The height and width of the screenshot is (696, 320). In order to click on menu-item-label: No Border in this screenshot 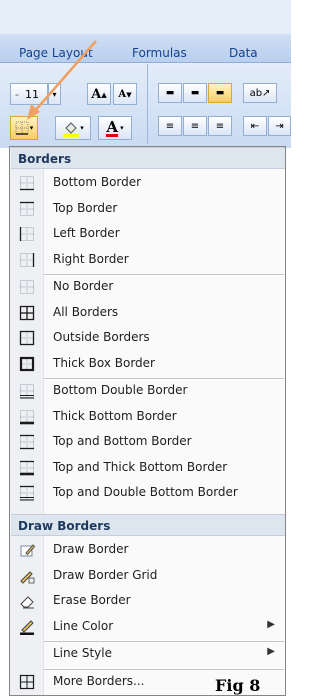, I will do `click(83, 286)`.